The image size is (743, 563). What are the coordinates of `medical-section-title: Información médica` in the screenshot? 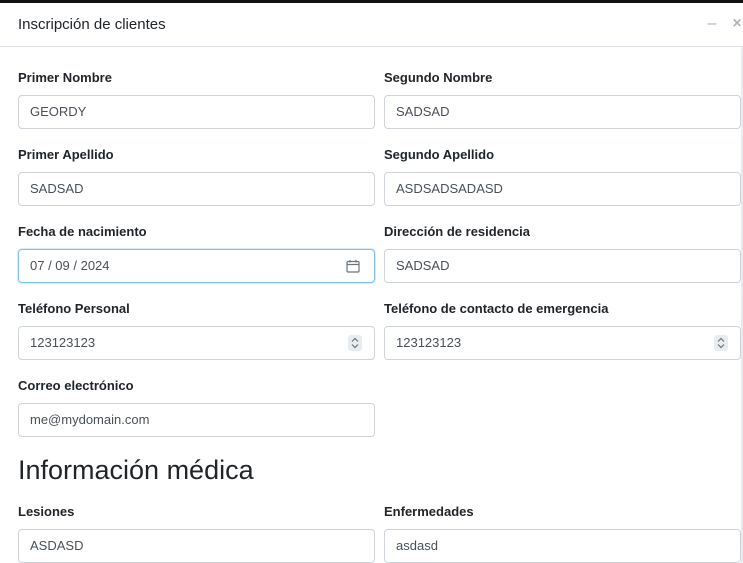 It's located at (136, 470).